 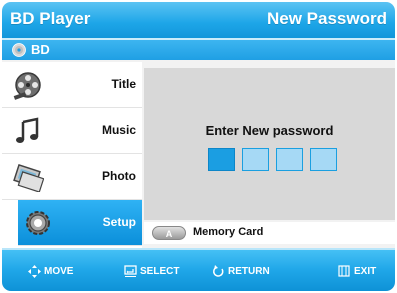 What do you see at coordinates (198, 50) in the screenshot?
I see `source-bar: BD` at bounding box center [198, 50].